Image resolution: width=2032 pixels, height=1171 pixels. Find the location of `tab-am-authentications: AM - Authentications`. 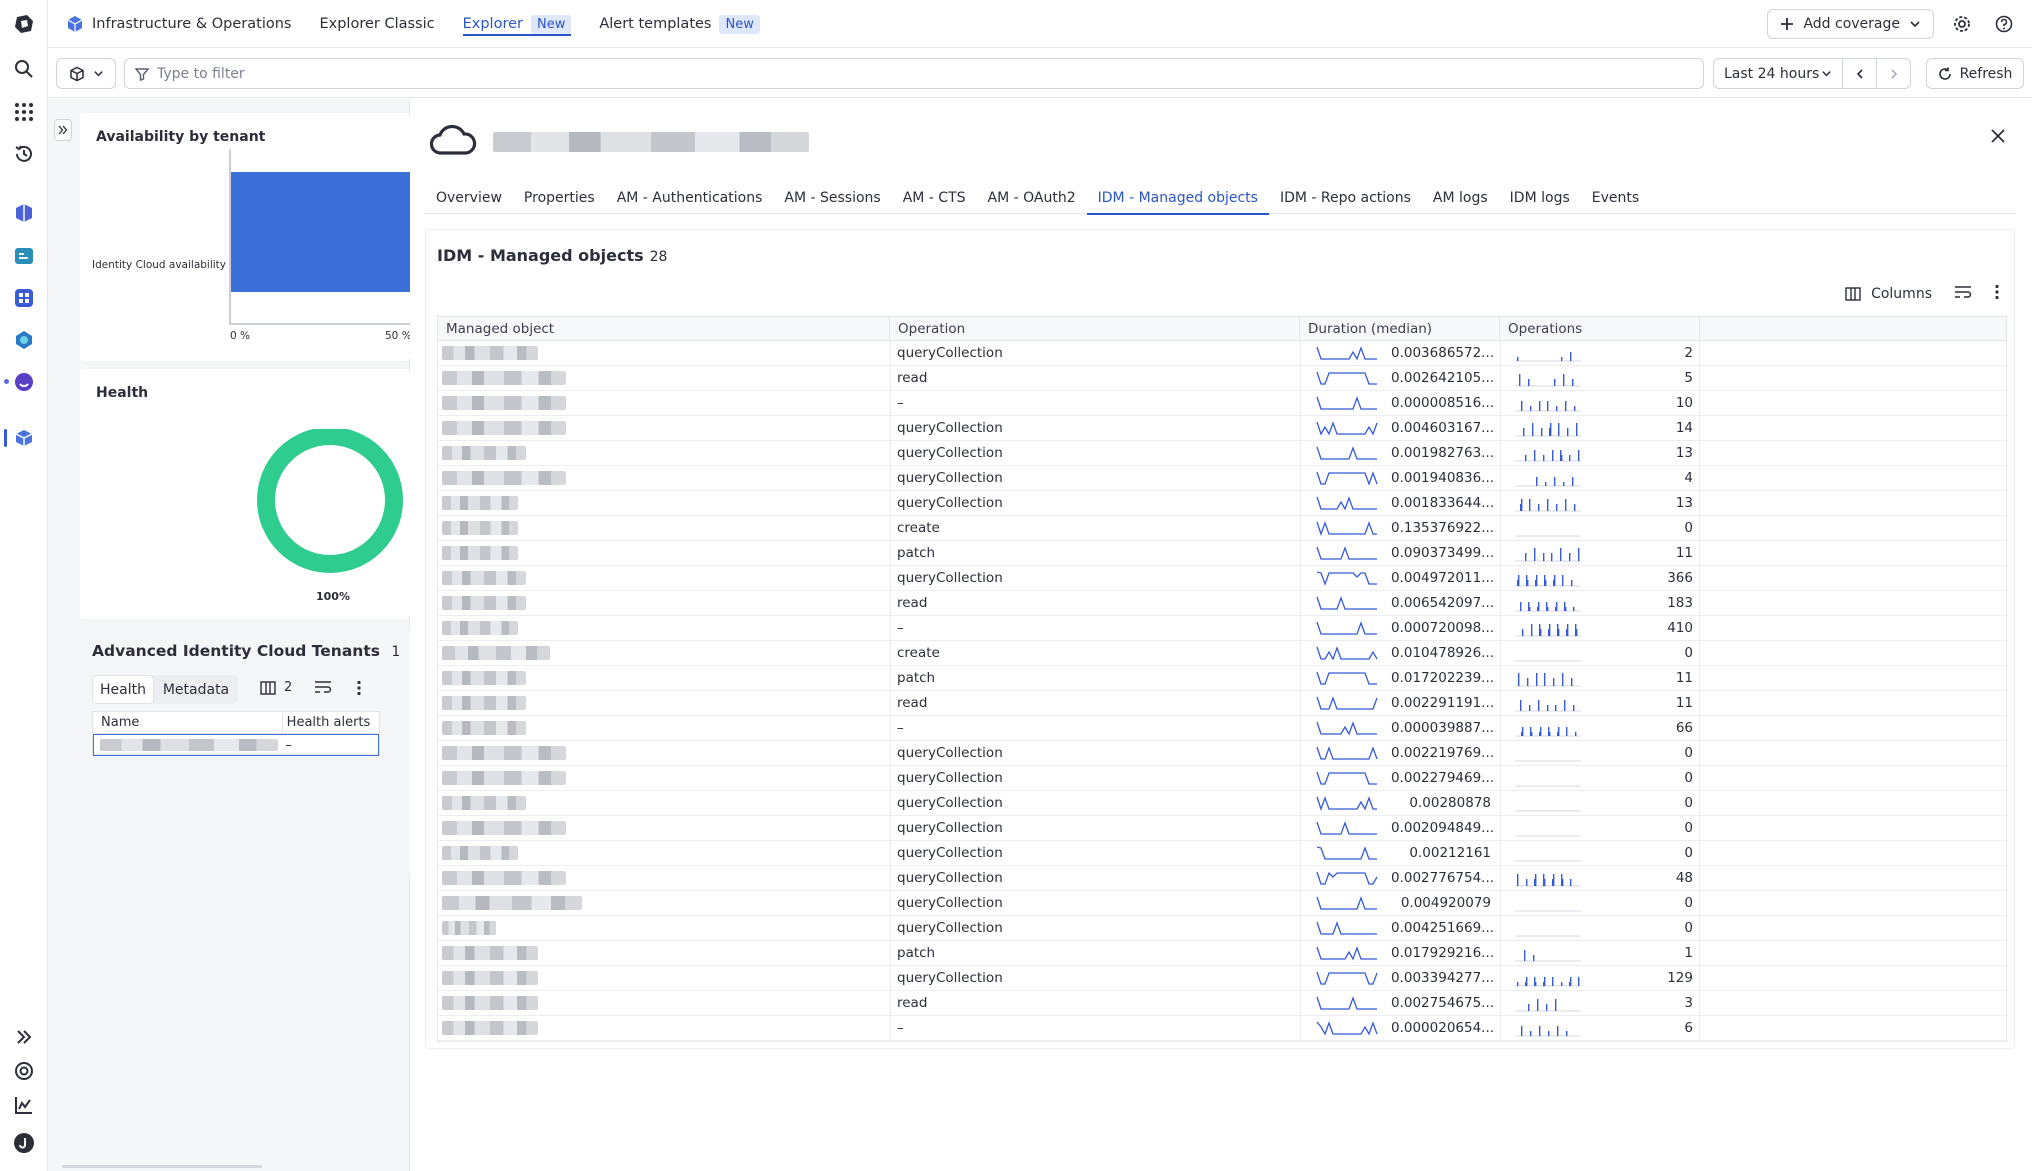

tab-am-authentications: AM - Authentications is located at coordinates (690, 197).